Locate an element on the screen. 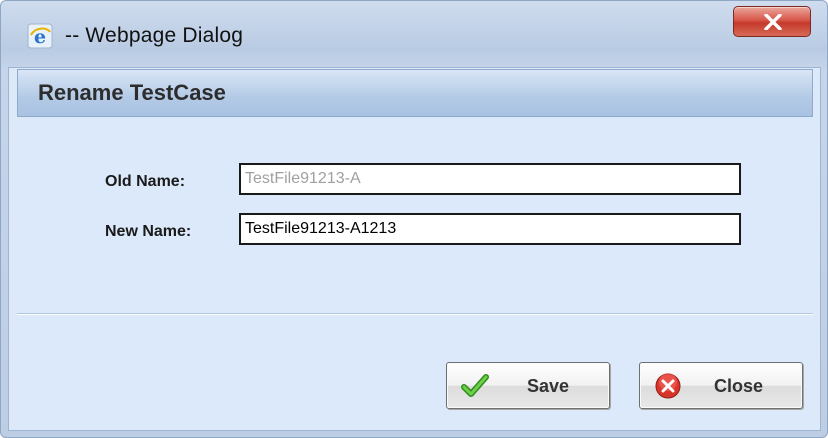 This screenshot has width=828, height=438. dialog-header: Rename TestCase is located at coordinates (415, 93).